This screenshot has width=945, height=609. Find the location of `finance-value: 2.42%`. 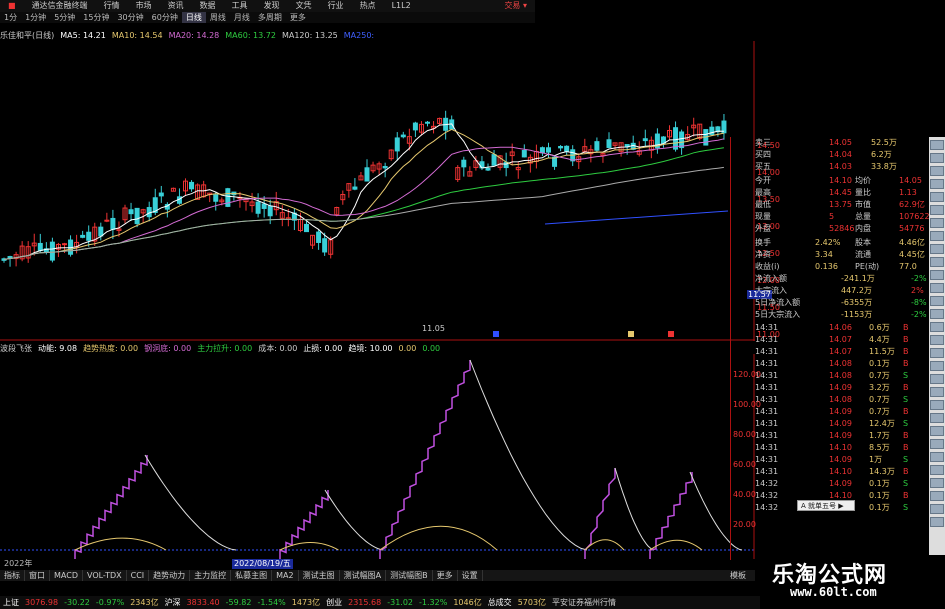

finance-value: 2.42% is located at coordinates (828, 242).